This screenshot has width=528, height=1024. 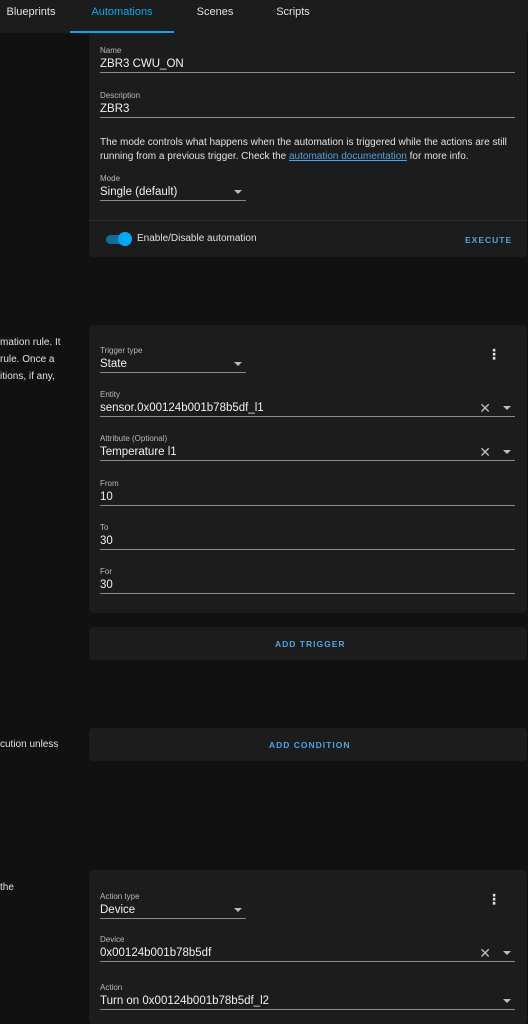 I want to click on action-text: Turn on 0x00124b001b78b5df_l2, so click(x=185, y=1001).